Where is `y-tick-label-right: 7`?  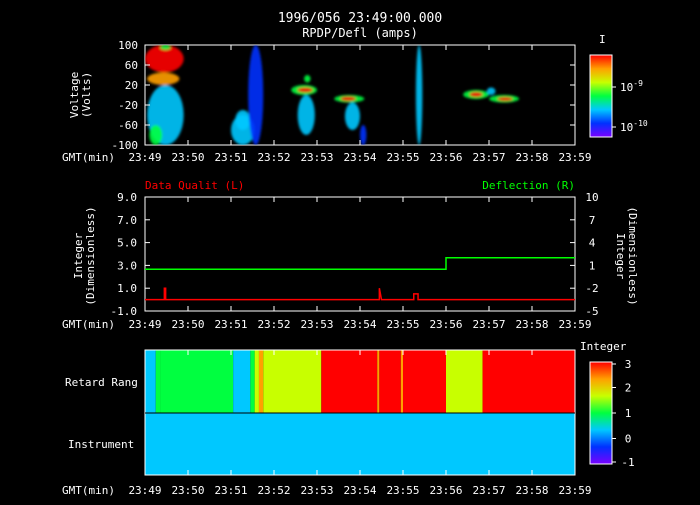 y-tick-label-right: 7 is located at coordinates (592, 220).